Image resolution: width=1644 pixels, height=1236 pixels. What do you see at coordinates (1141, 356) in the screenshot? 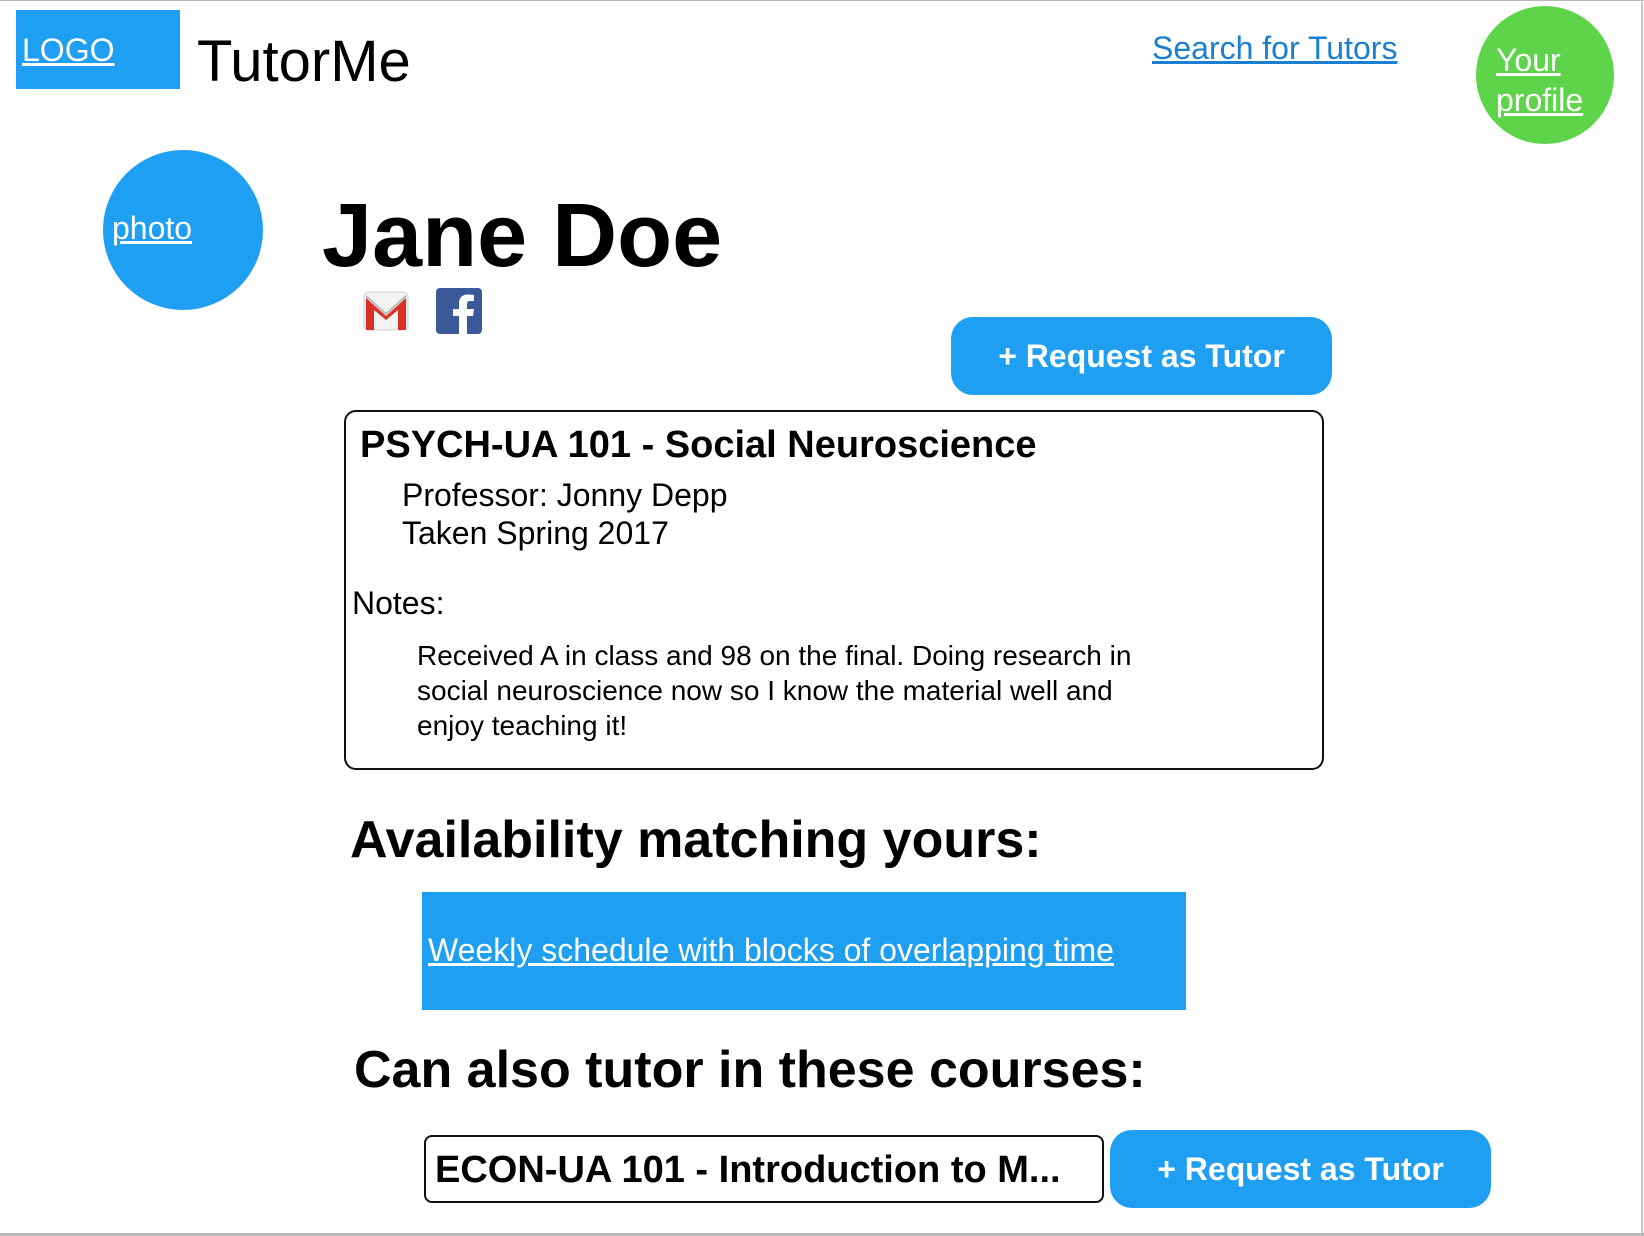
I see `request-as-tutor-button: + Request as Tutor` at bounding box center [1141, 356].